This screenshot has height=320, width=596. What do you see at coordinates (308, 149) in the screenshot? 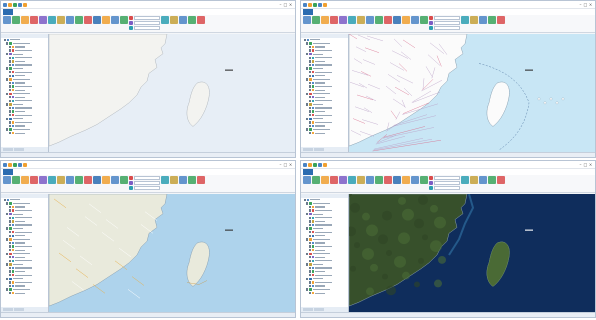
I see `layer-tab` at bounding box center [308, 149].